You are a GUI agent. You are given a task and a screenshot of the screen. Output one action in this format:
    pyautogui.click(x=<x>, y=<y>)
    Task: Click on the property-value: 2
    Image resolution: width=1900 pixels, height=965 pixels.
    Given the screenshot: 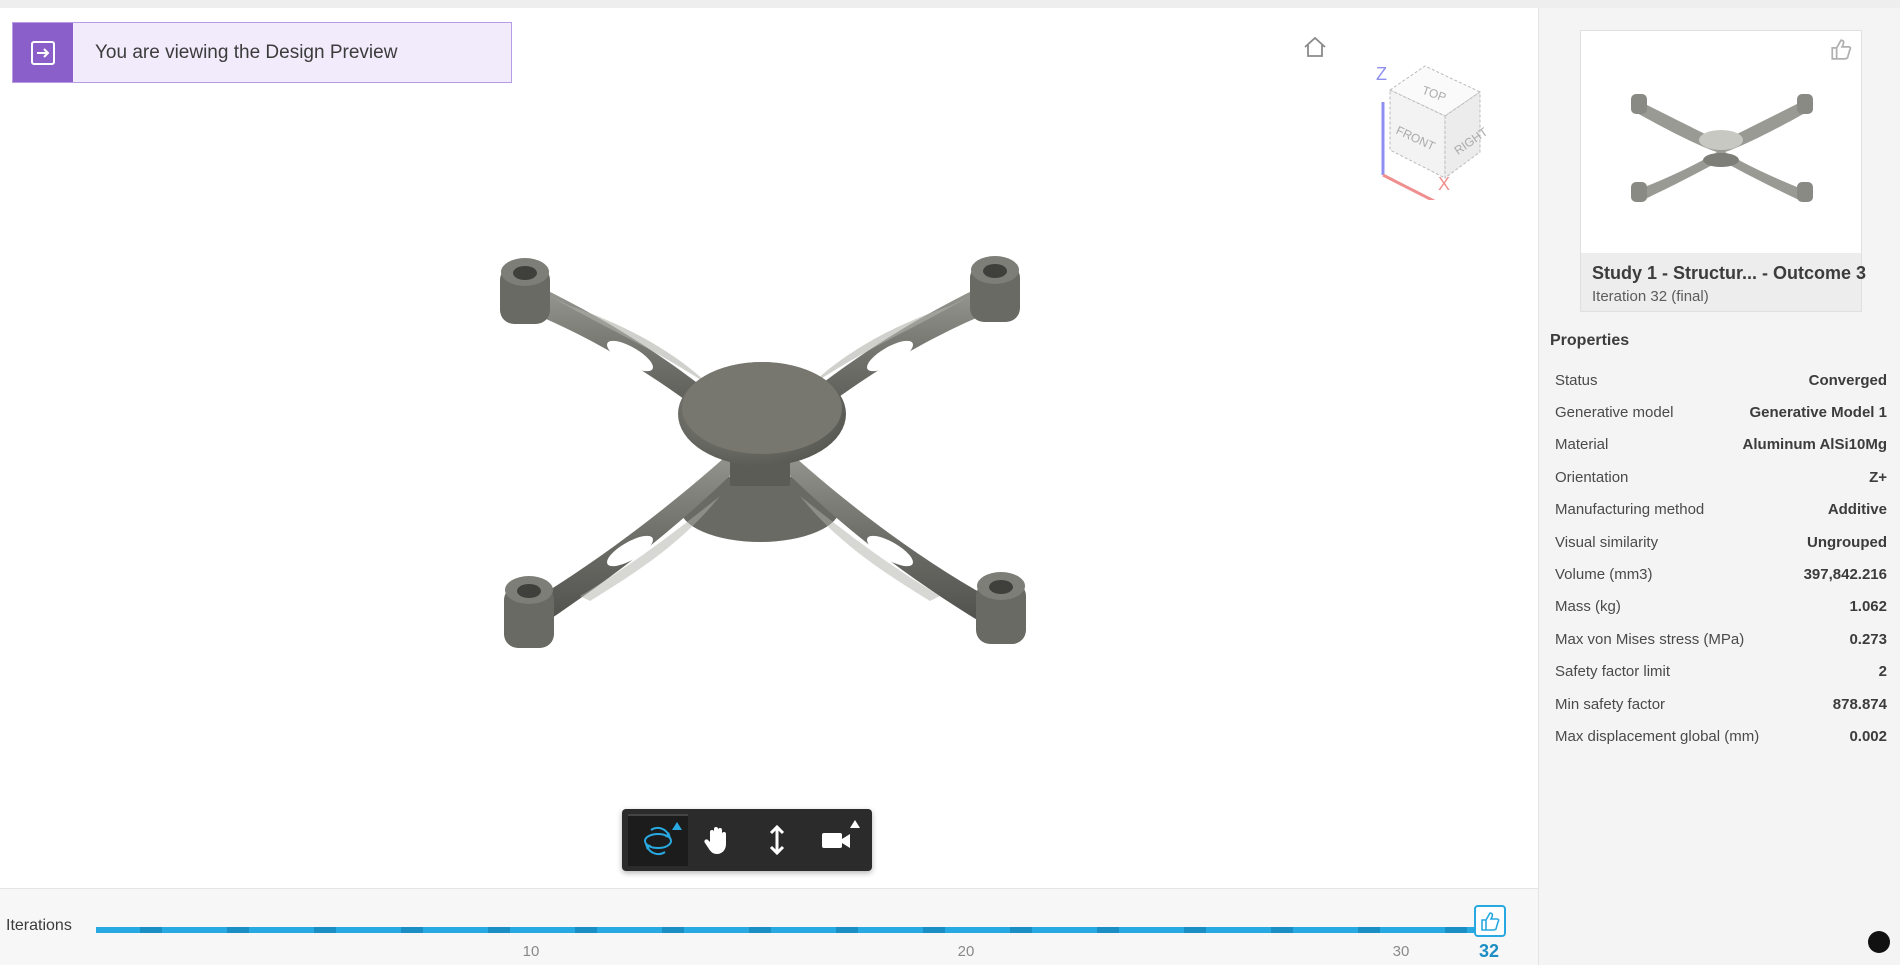 What is the action you would take?
    pyautogui.click(x=1882, y=672)
    